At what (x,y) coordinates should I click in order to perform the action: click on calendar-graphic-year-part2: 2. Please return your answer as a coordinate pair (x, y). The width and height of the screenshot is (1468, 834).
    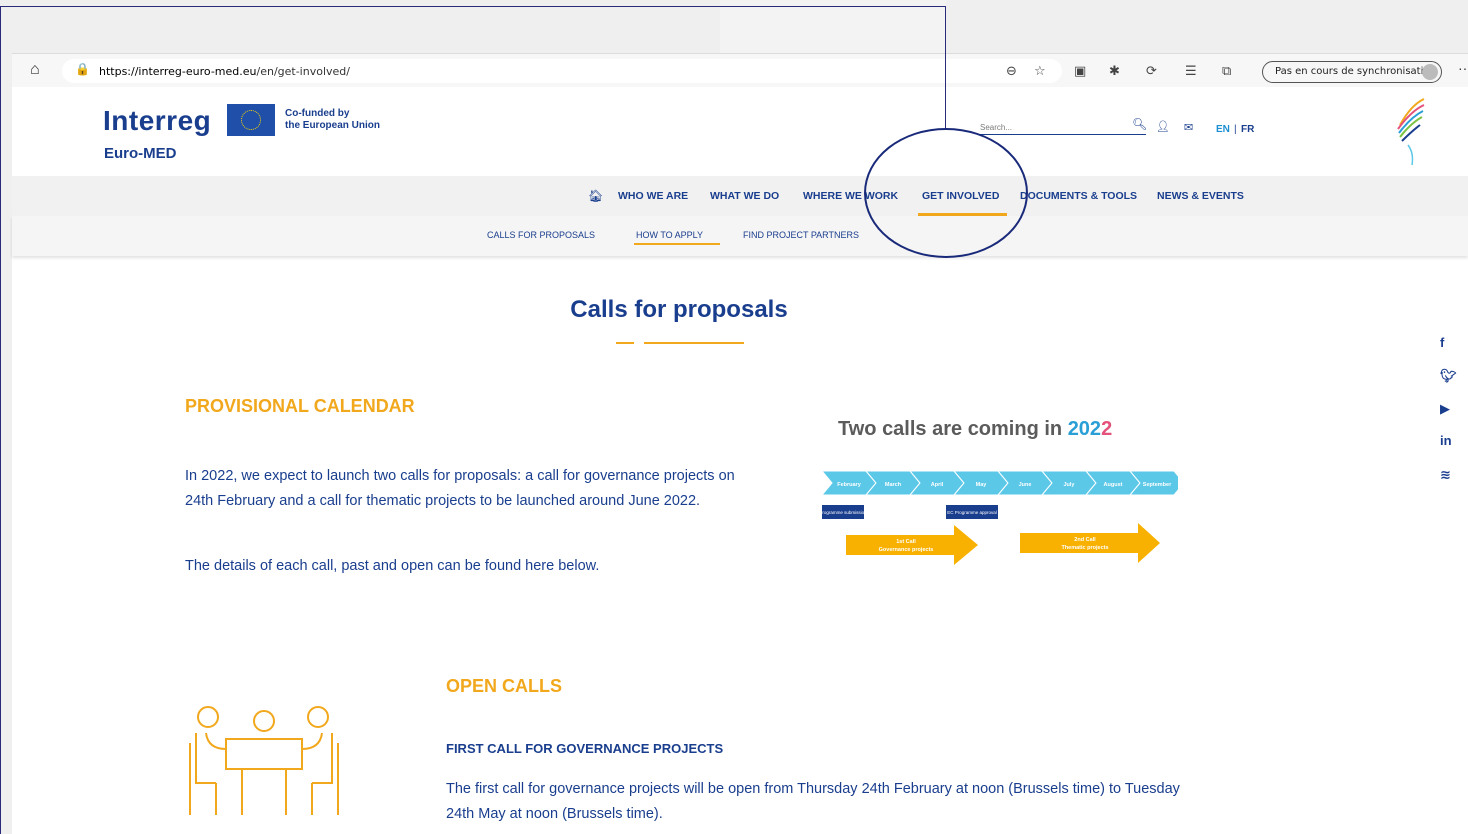
    Looking at the image, I should click on (1107, 429).